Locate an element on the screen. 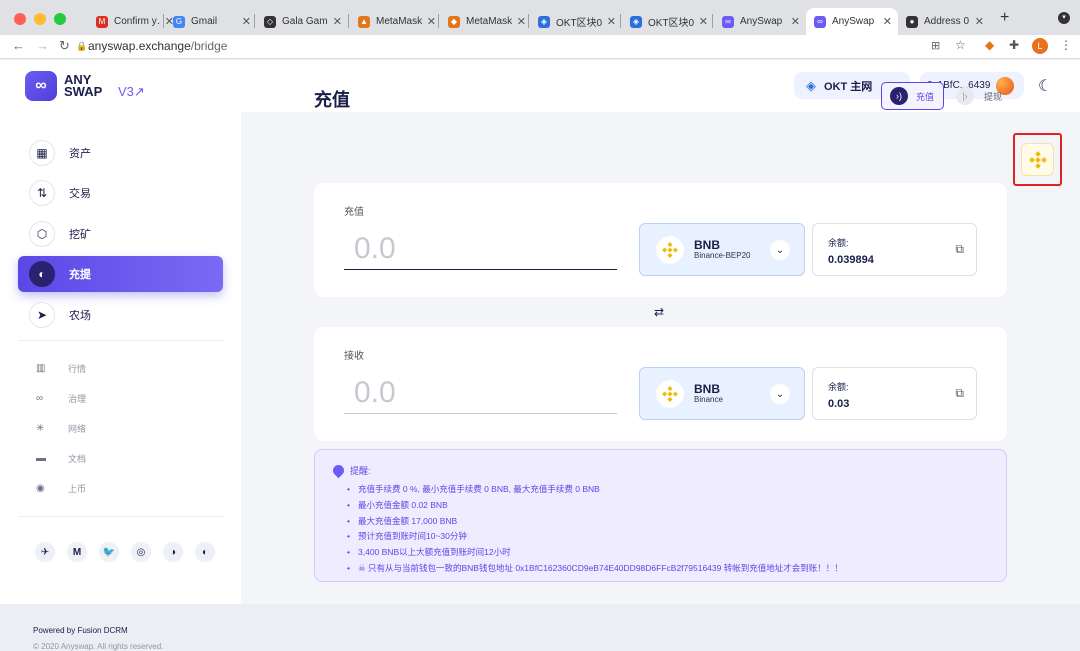 Image resolution: width=1080 pixels, height=651 pixels. medium-icon: M is located at coordinates (77, 552).